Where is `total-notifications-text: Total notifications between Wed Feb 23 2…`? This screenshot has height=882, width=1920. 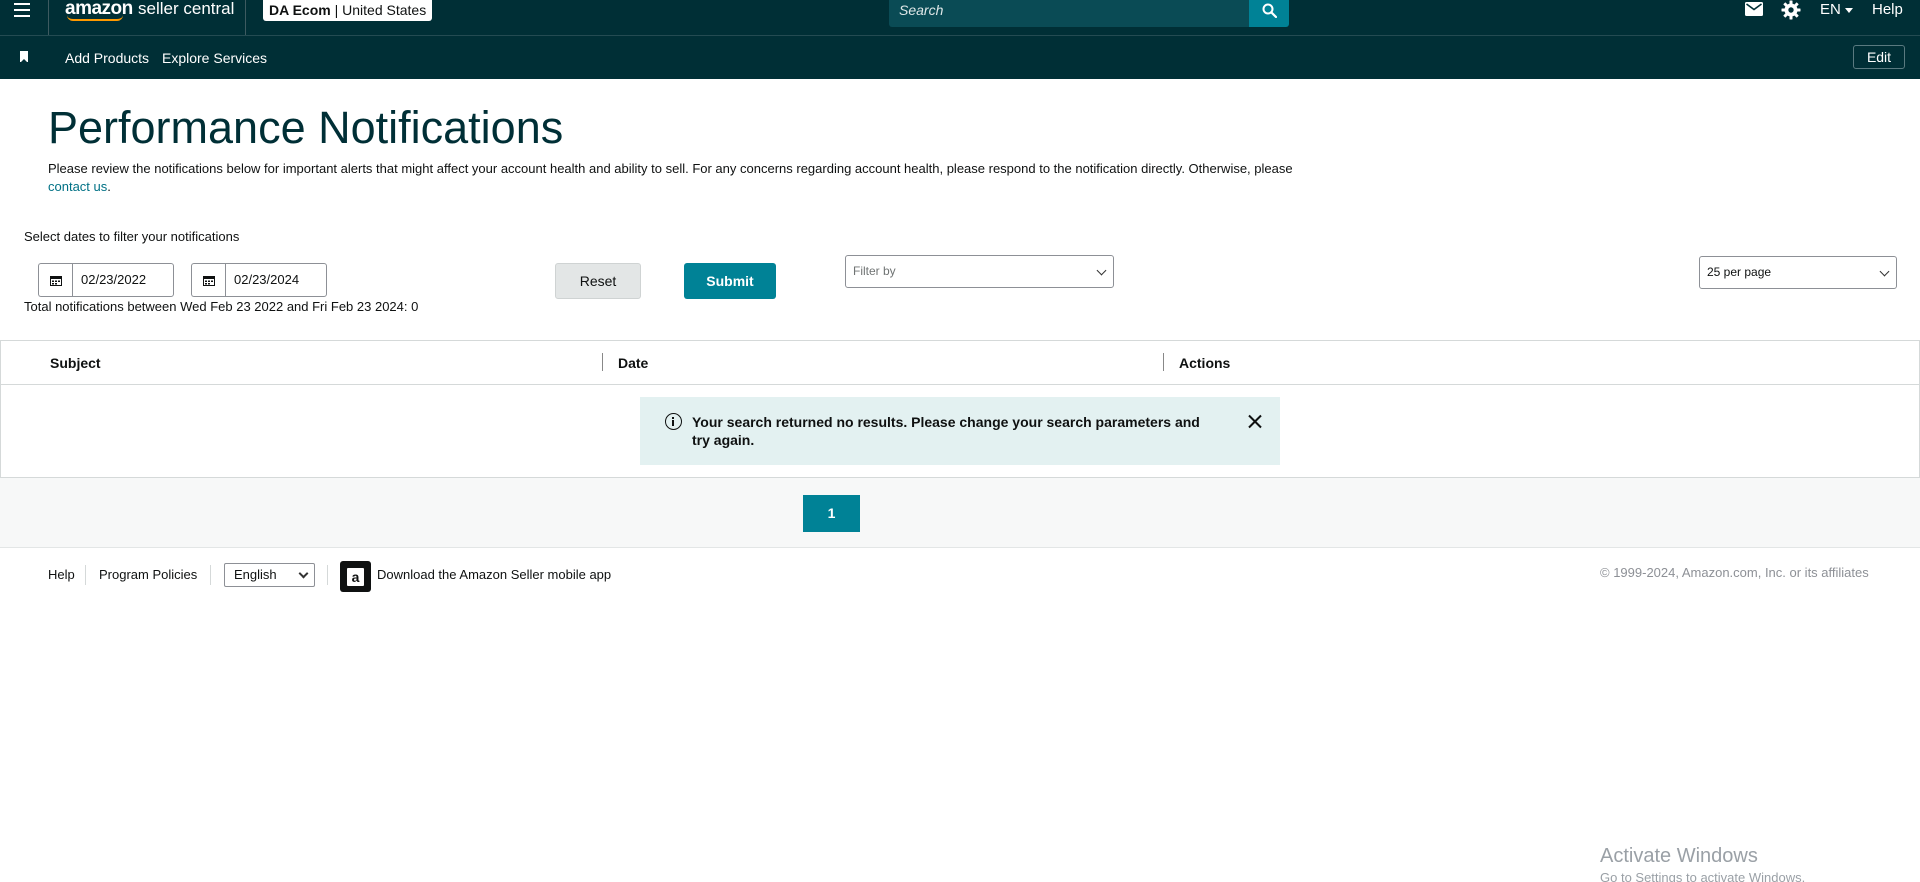
total-notifications-text: Total notifications between Wed Feb 23 2… is located at coordinates (221, 306).